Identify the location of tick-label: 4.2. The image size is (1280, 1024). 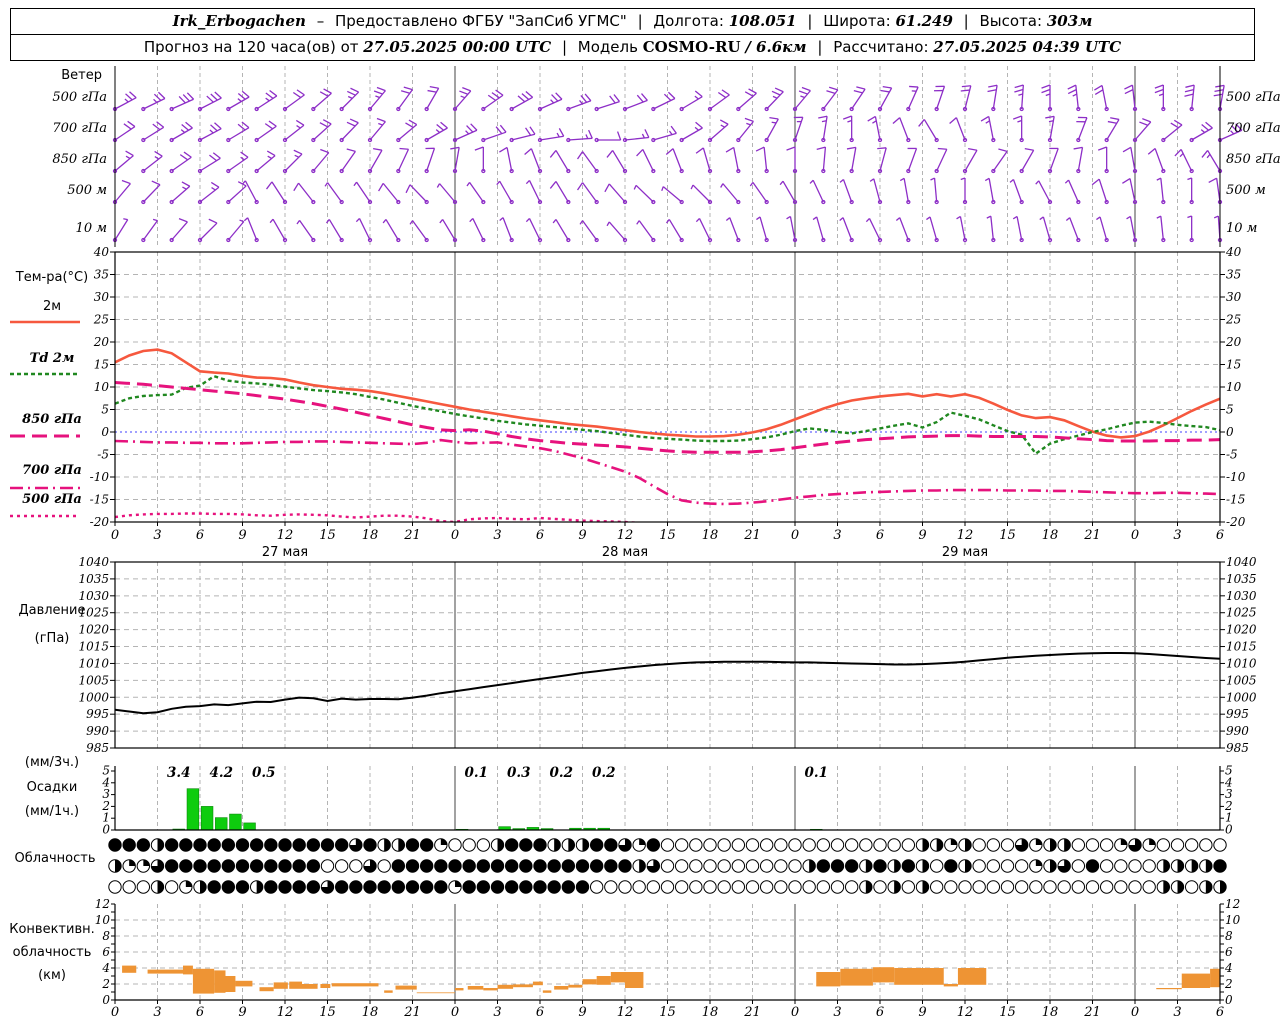
(222, 773).